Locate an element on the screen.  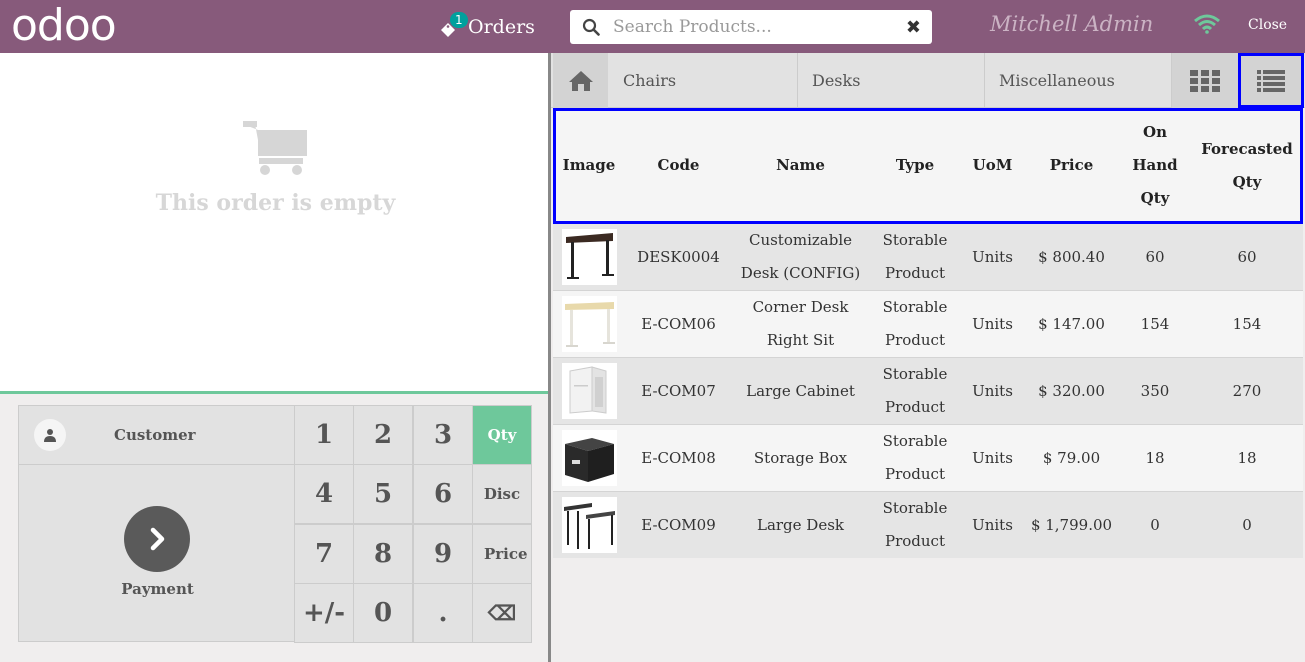
product-code: E-COM09 is located at coordinates (678, 524).